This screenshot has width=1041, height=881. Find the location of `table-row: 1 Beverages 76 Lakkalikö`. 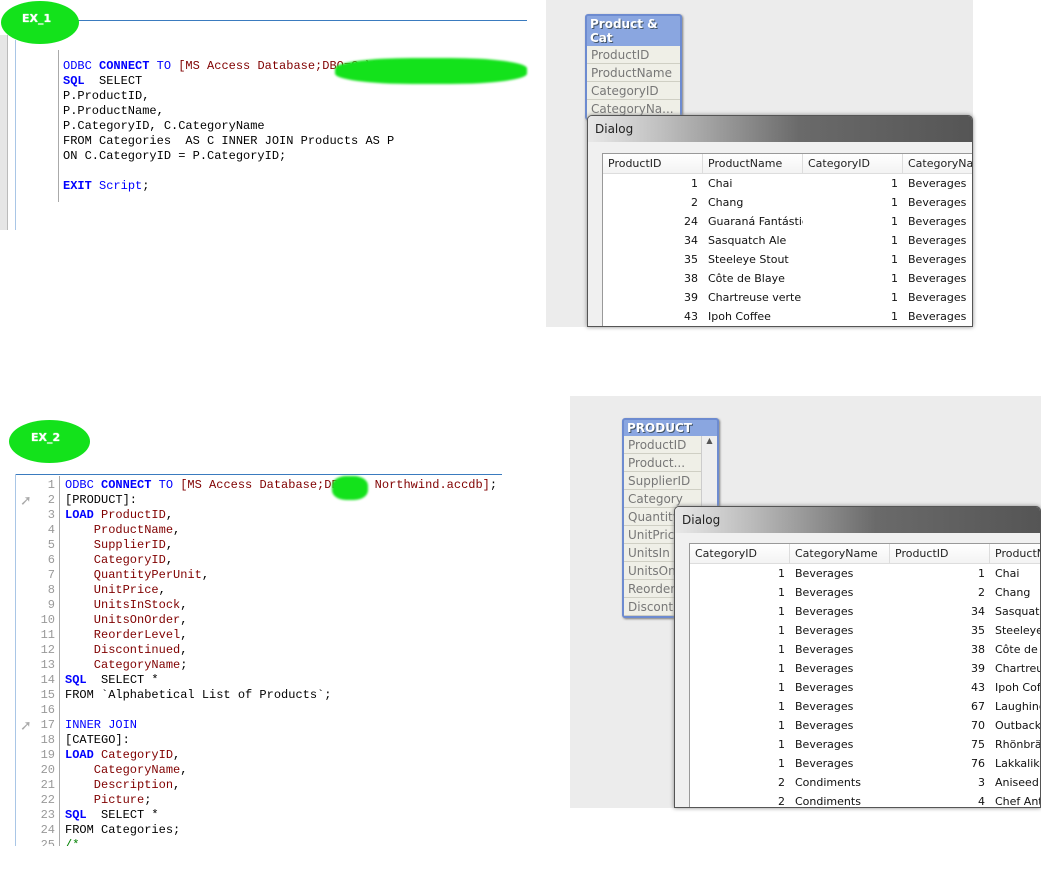

table-row: 1 Beverages 76 Lakkalikö is located at coordinates (865, 763).